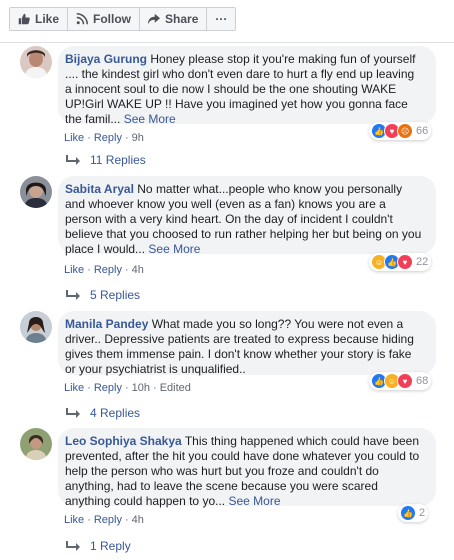 The image size is (454, 560). Describe the element at coordinates (24, 19) in the screenshot. I see `thumbs-up-icon` at that location.